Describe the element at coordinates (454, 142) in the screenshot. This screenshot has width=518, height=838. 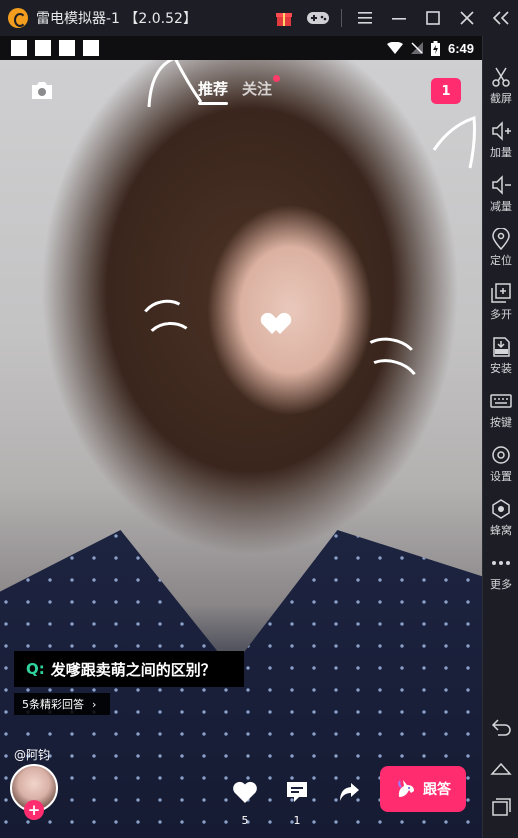
I see `cat-ear-filter-right` at that location.